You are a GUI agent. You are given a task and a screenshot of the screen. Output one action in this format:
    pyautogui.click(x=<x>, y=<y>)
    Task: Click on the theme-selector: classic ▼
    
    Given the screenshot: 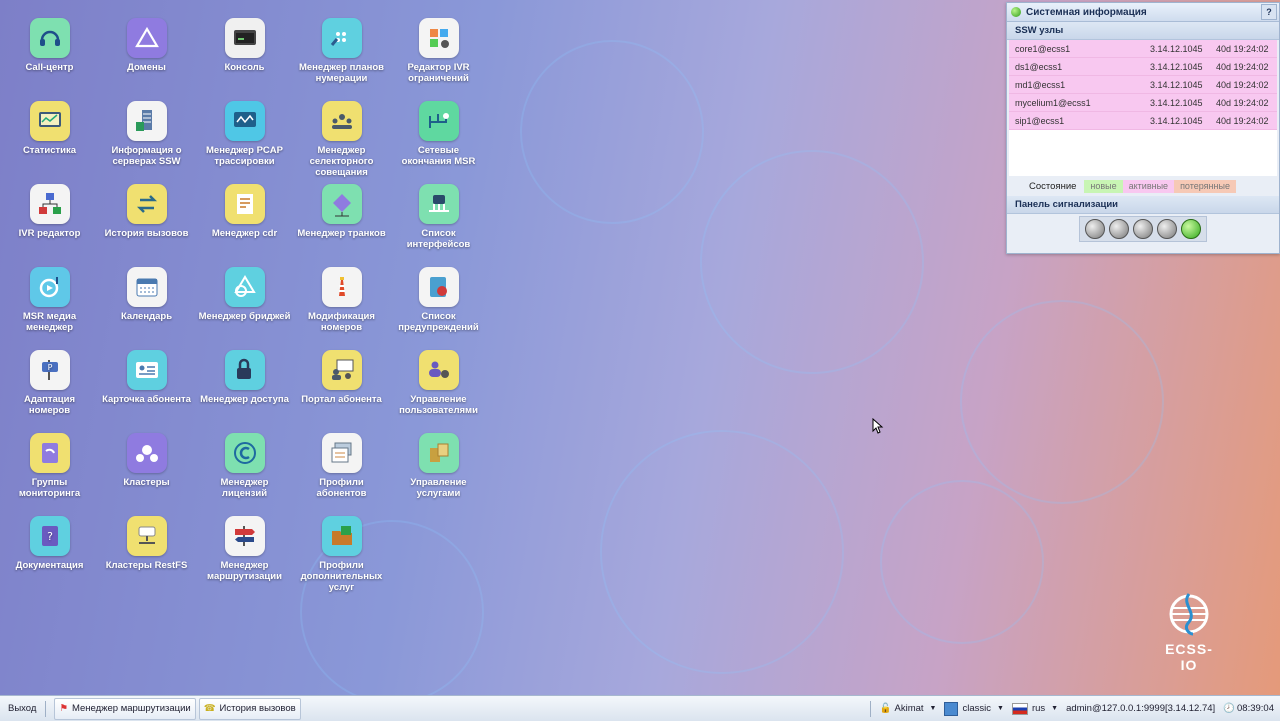 What is the action you would take?
    pyautogui.click(x=973, y=709)
    